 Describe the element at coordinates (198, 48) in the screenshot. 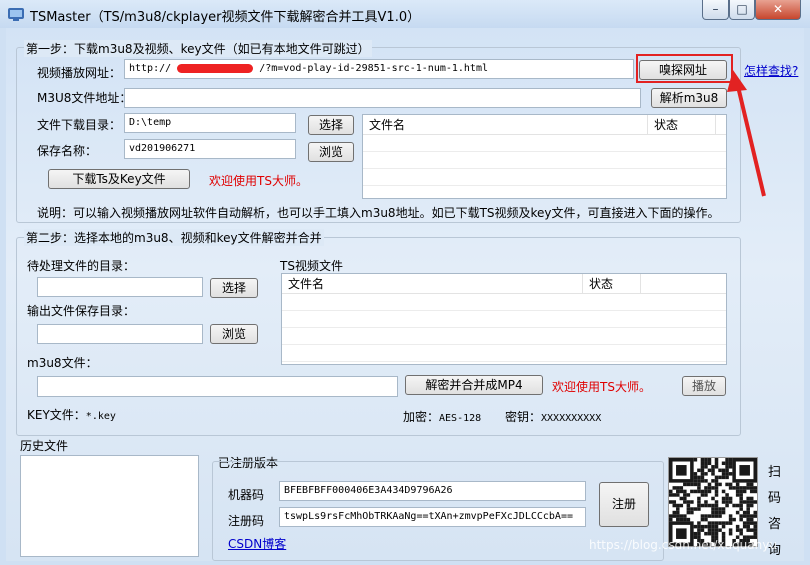

I see `step1-title: 第一步：下载m3u8及视频、key文件（如已有本地文件可跳过）` at that location.